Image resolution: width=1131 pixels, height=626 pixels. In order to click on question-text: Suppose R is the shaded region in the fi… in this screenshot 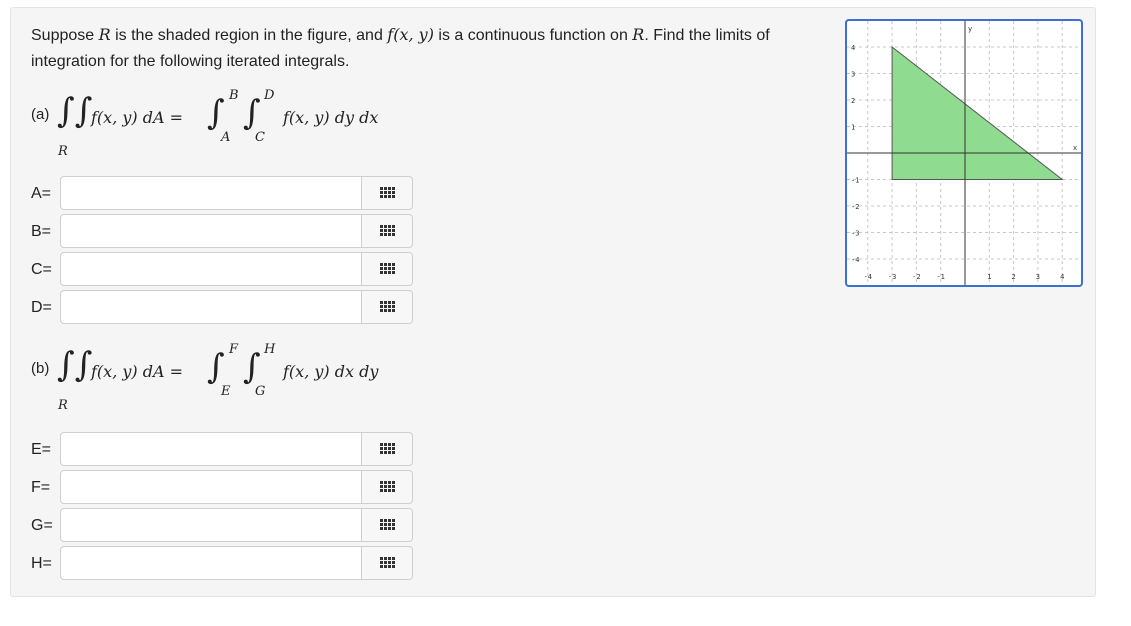, I will do `click(400, 47)`.